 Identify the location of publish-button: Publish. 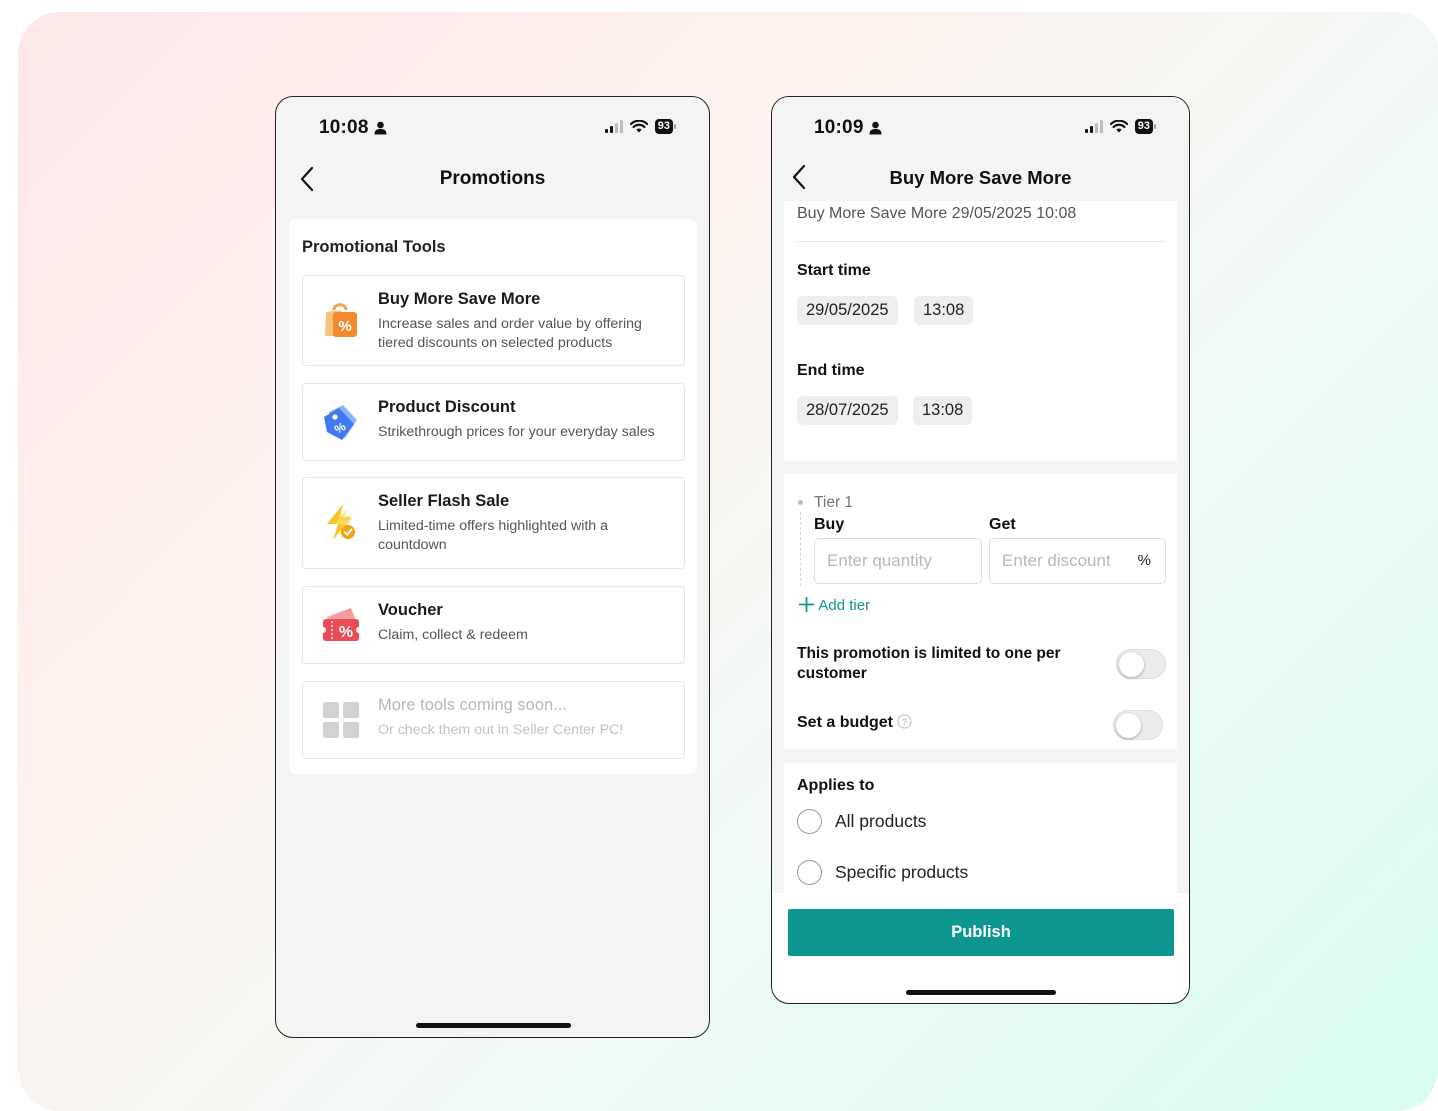
(981, 932).